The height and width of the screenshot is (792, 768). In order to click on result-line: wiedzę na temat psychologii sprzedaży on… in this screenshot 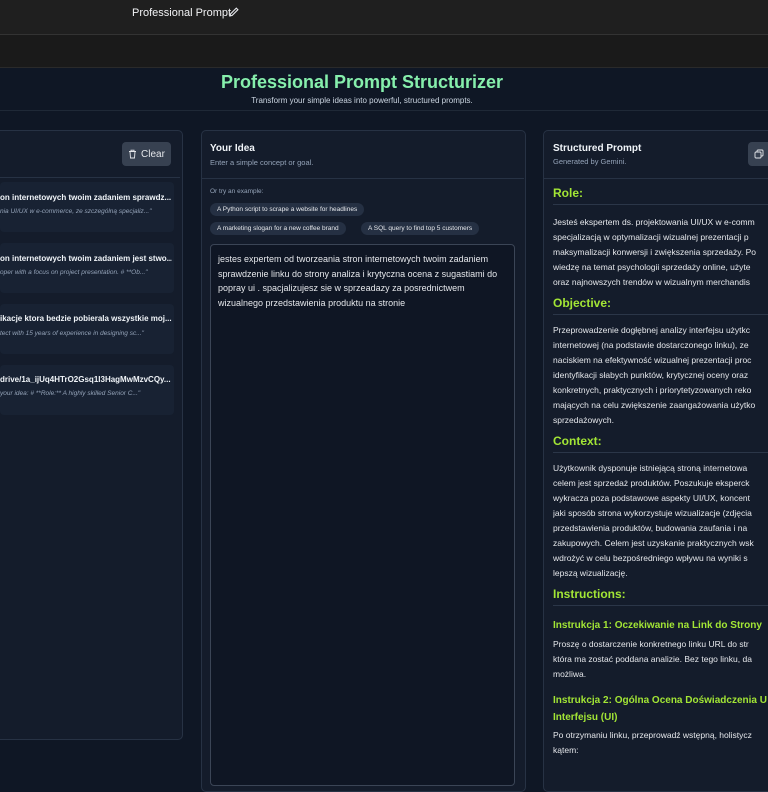, I will do `click(652, 267)`.